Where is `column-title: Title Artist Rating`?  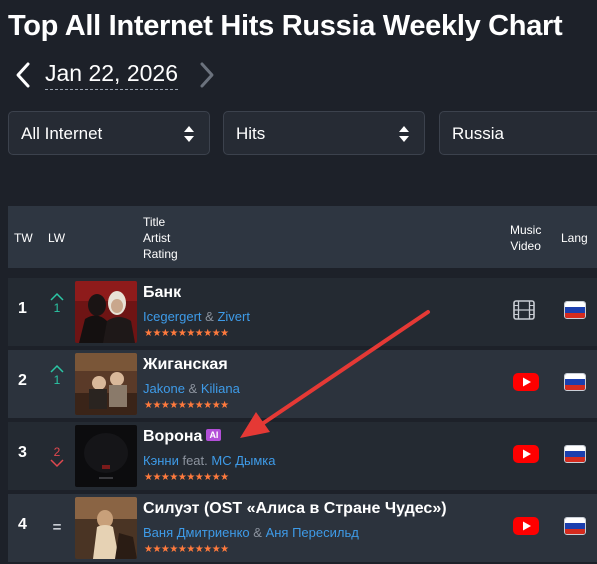 column-title: Title Artist Rating is located at coordinates (160, 238).